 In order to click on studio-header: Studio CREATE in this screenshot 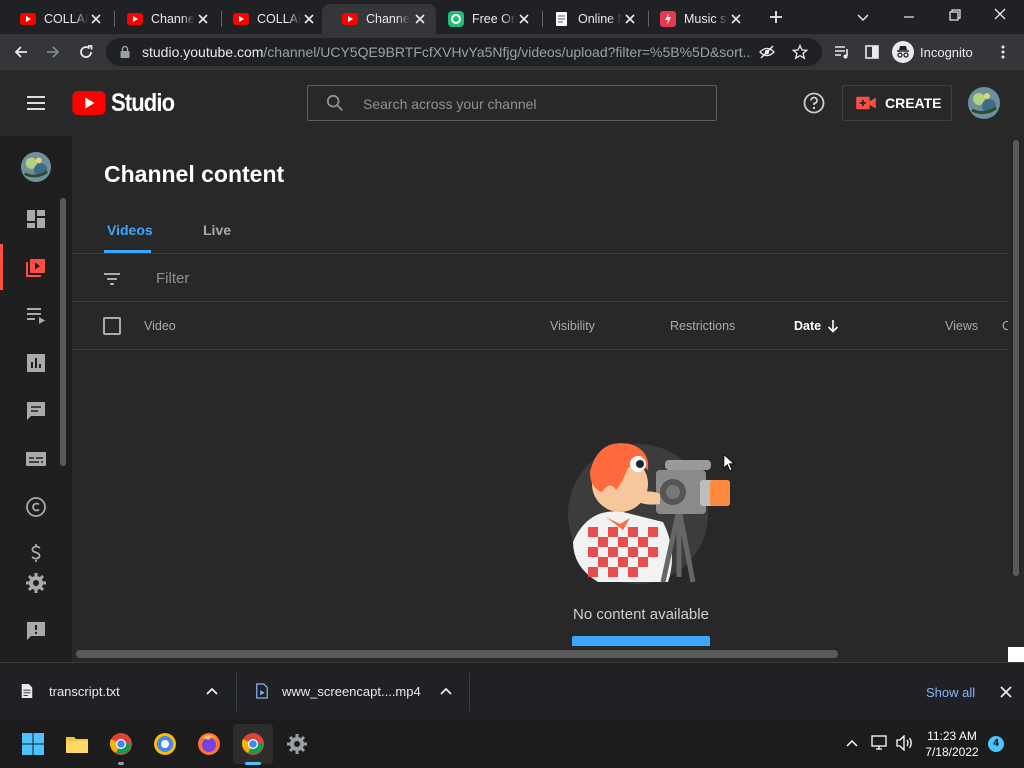, I will do `click(512, 103)`.